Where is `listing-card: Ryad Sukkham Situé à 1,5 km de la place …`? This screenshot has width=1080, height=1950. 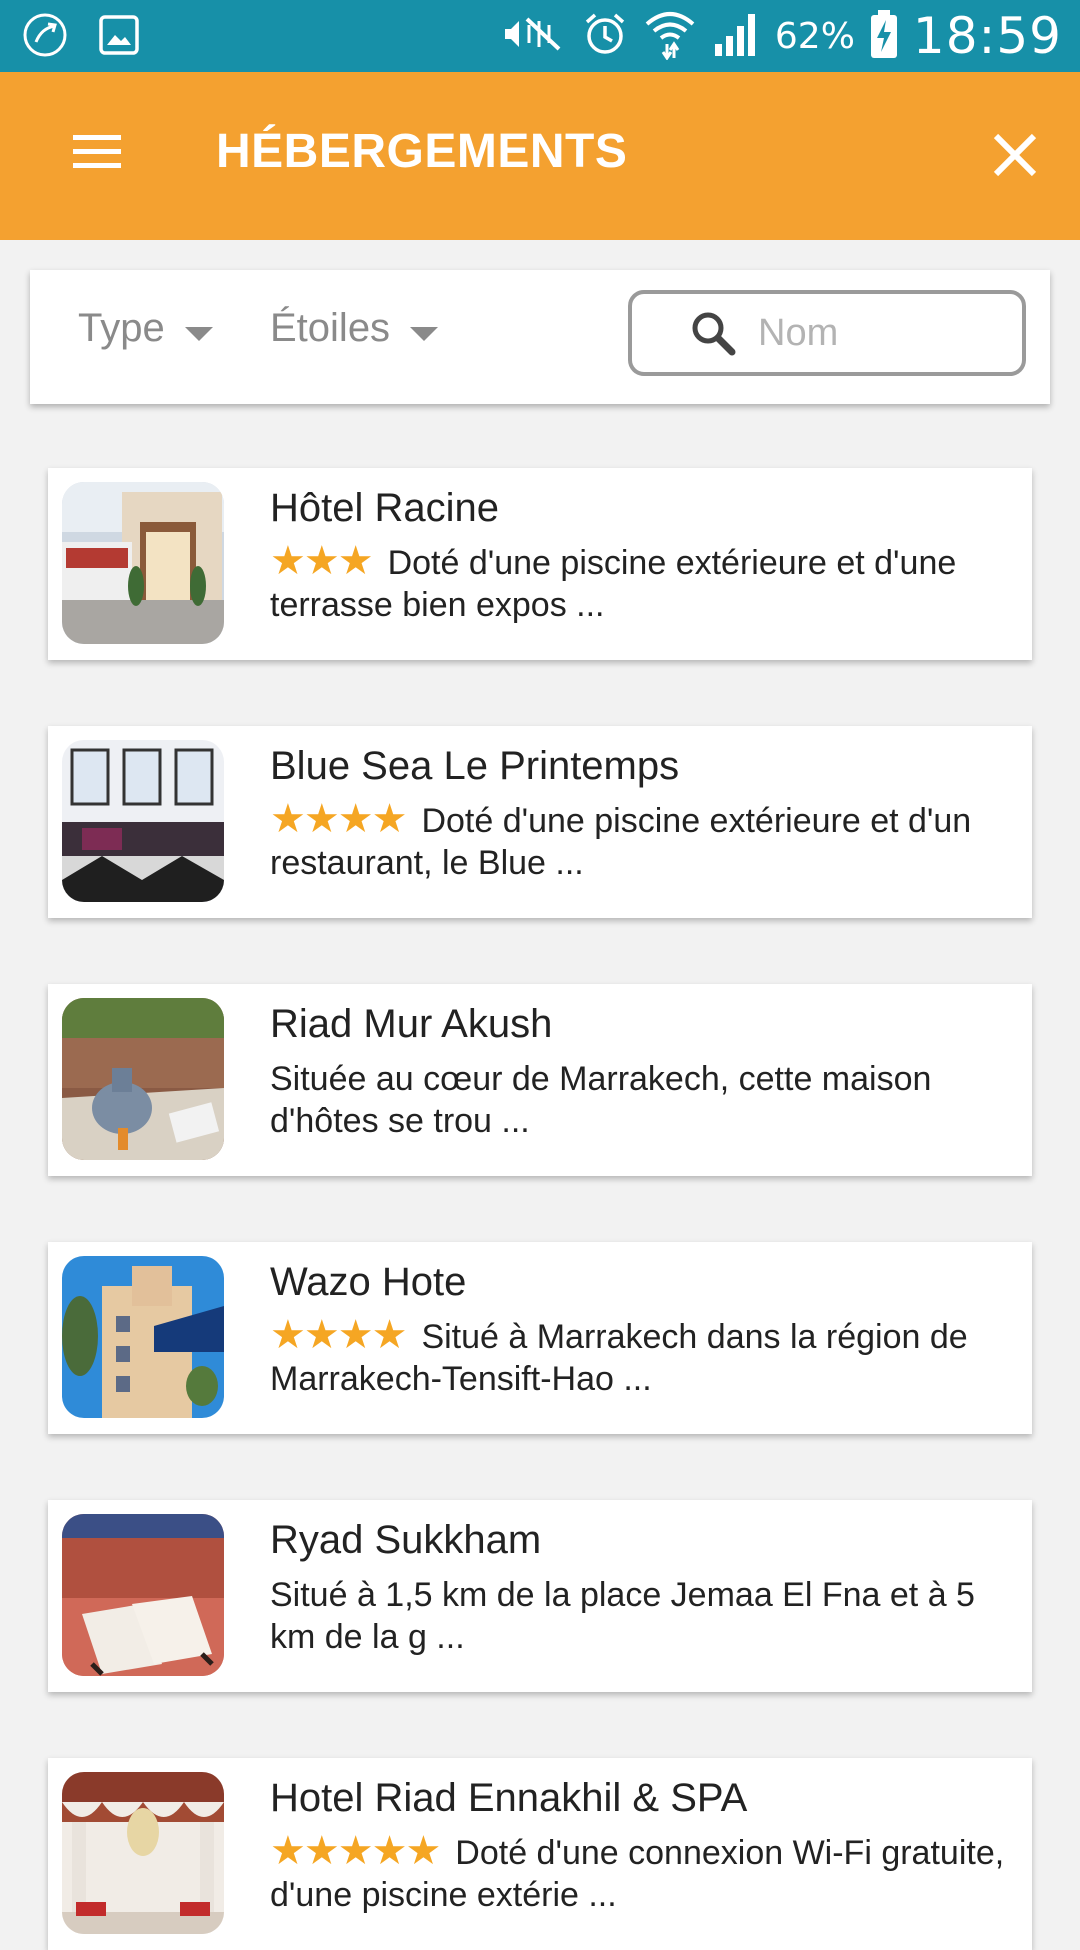
listing-card: Ryad Sukkham Situé à 1,5 km de la place … is located at coordinates (540, 1596).